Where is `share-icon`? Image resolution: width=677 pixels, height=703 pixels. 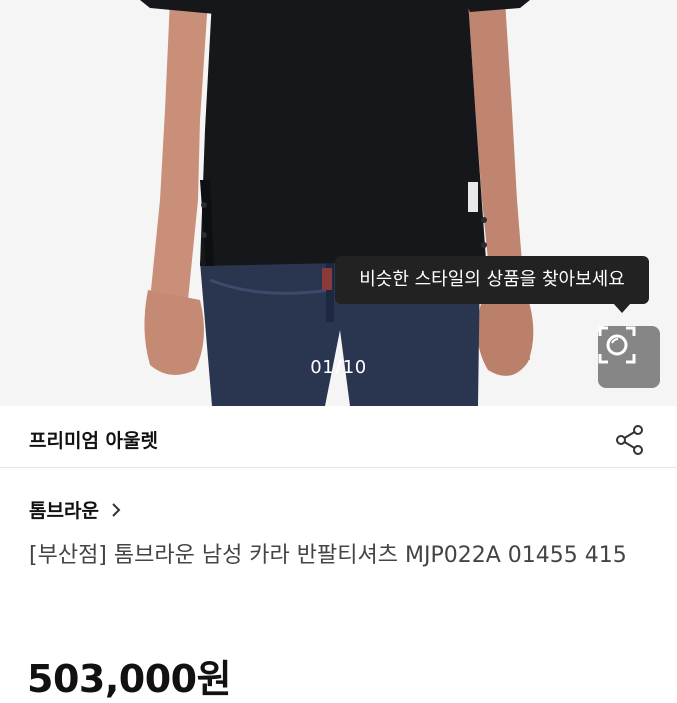
share-icon is located at coordinates (629, 440).